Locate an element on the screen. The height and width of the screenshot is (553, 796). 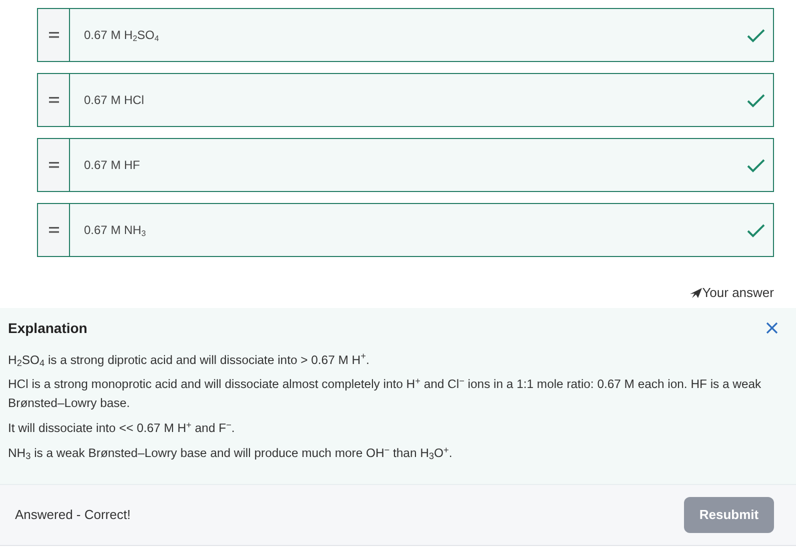
answer-text: 0.67 M HCl is located at coordinates (115, 100).